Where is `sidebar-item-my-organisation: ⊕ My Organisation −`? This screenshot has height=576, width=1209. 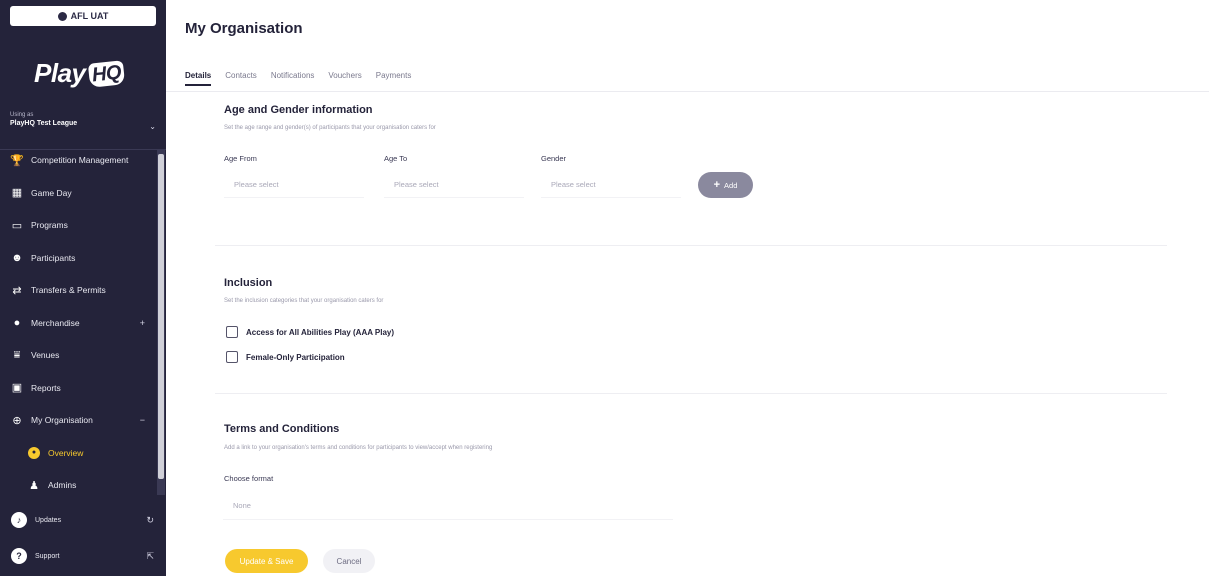 sidebar-item-my-organisation: ⊕ My Organisation − is located at coordinates (78, 420).